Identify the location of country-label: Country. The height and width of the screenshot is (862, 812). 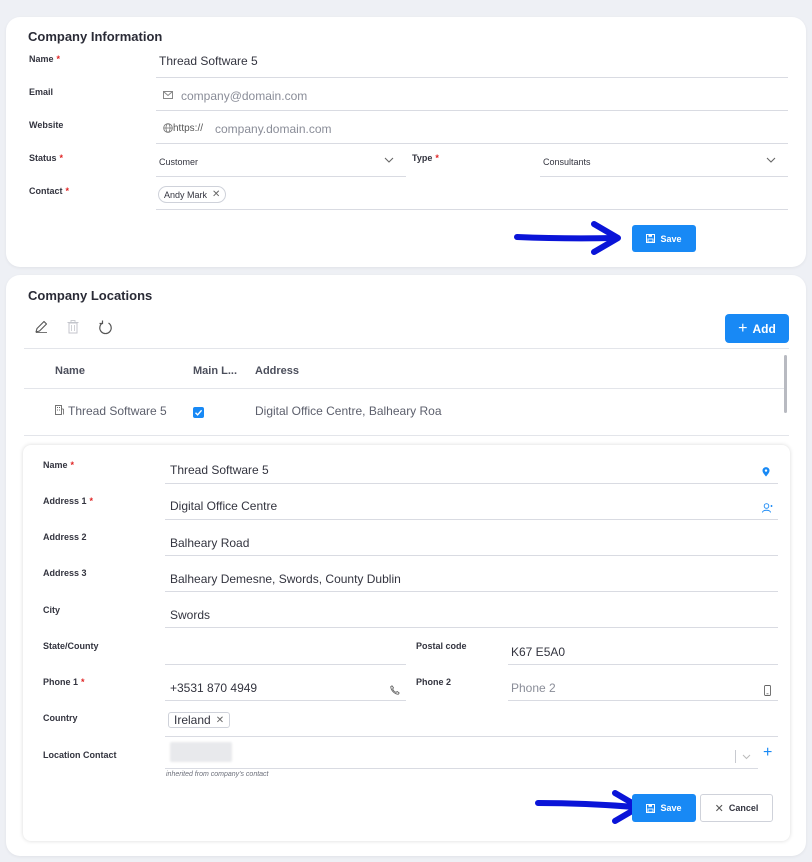
(60, 718).